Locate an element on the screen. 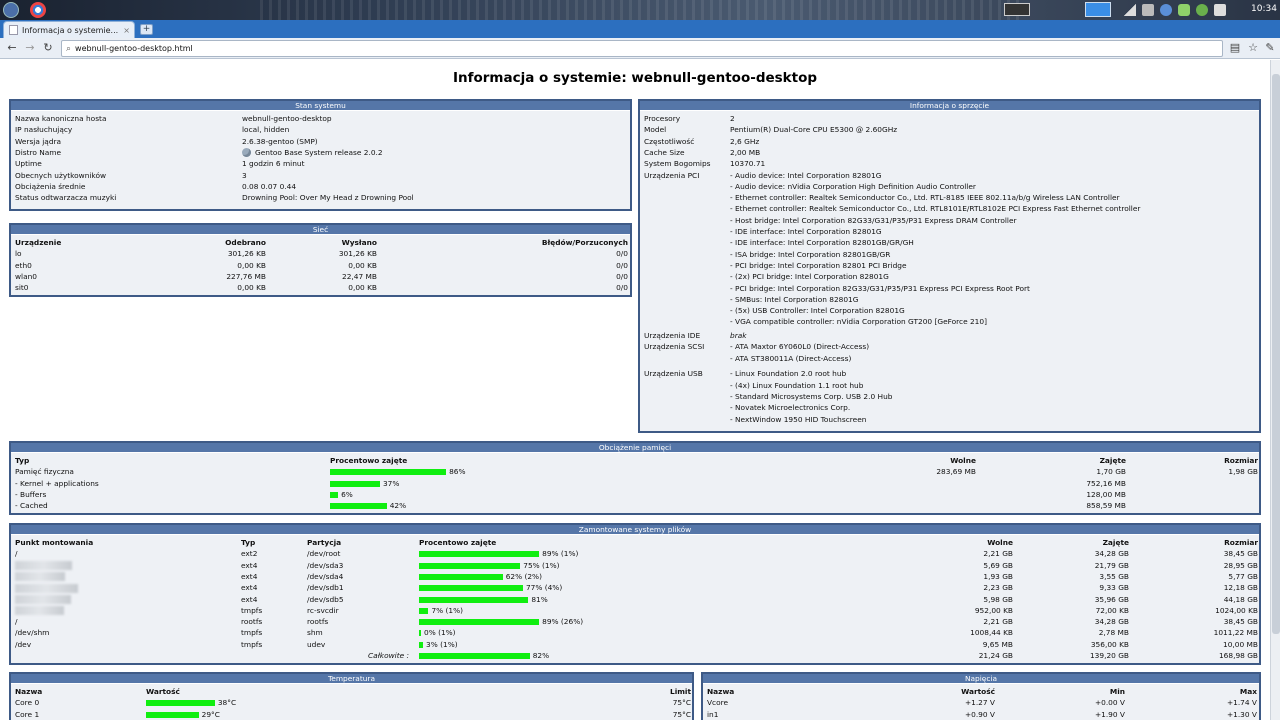  sent: 301,26 KB is located at coordinates (357, 254).